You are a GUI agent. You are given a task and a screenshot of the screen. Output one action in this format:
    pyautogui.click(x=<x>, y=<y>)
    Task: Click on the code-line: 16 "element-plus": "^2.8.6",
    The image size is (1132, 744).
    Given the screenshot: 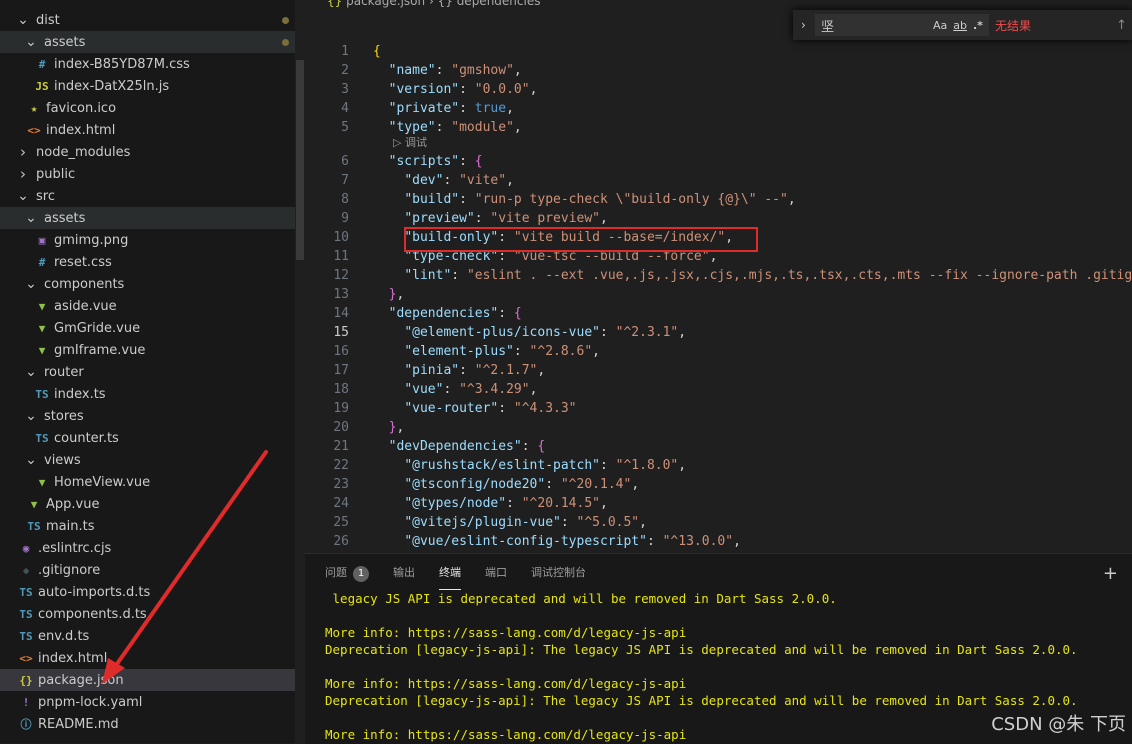 What is the action you would take?
    pyautogui.click(x=718, y=351)
    